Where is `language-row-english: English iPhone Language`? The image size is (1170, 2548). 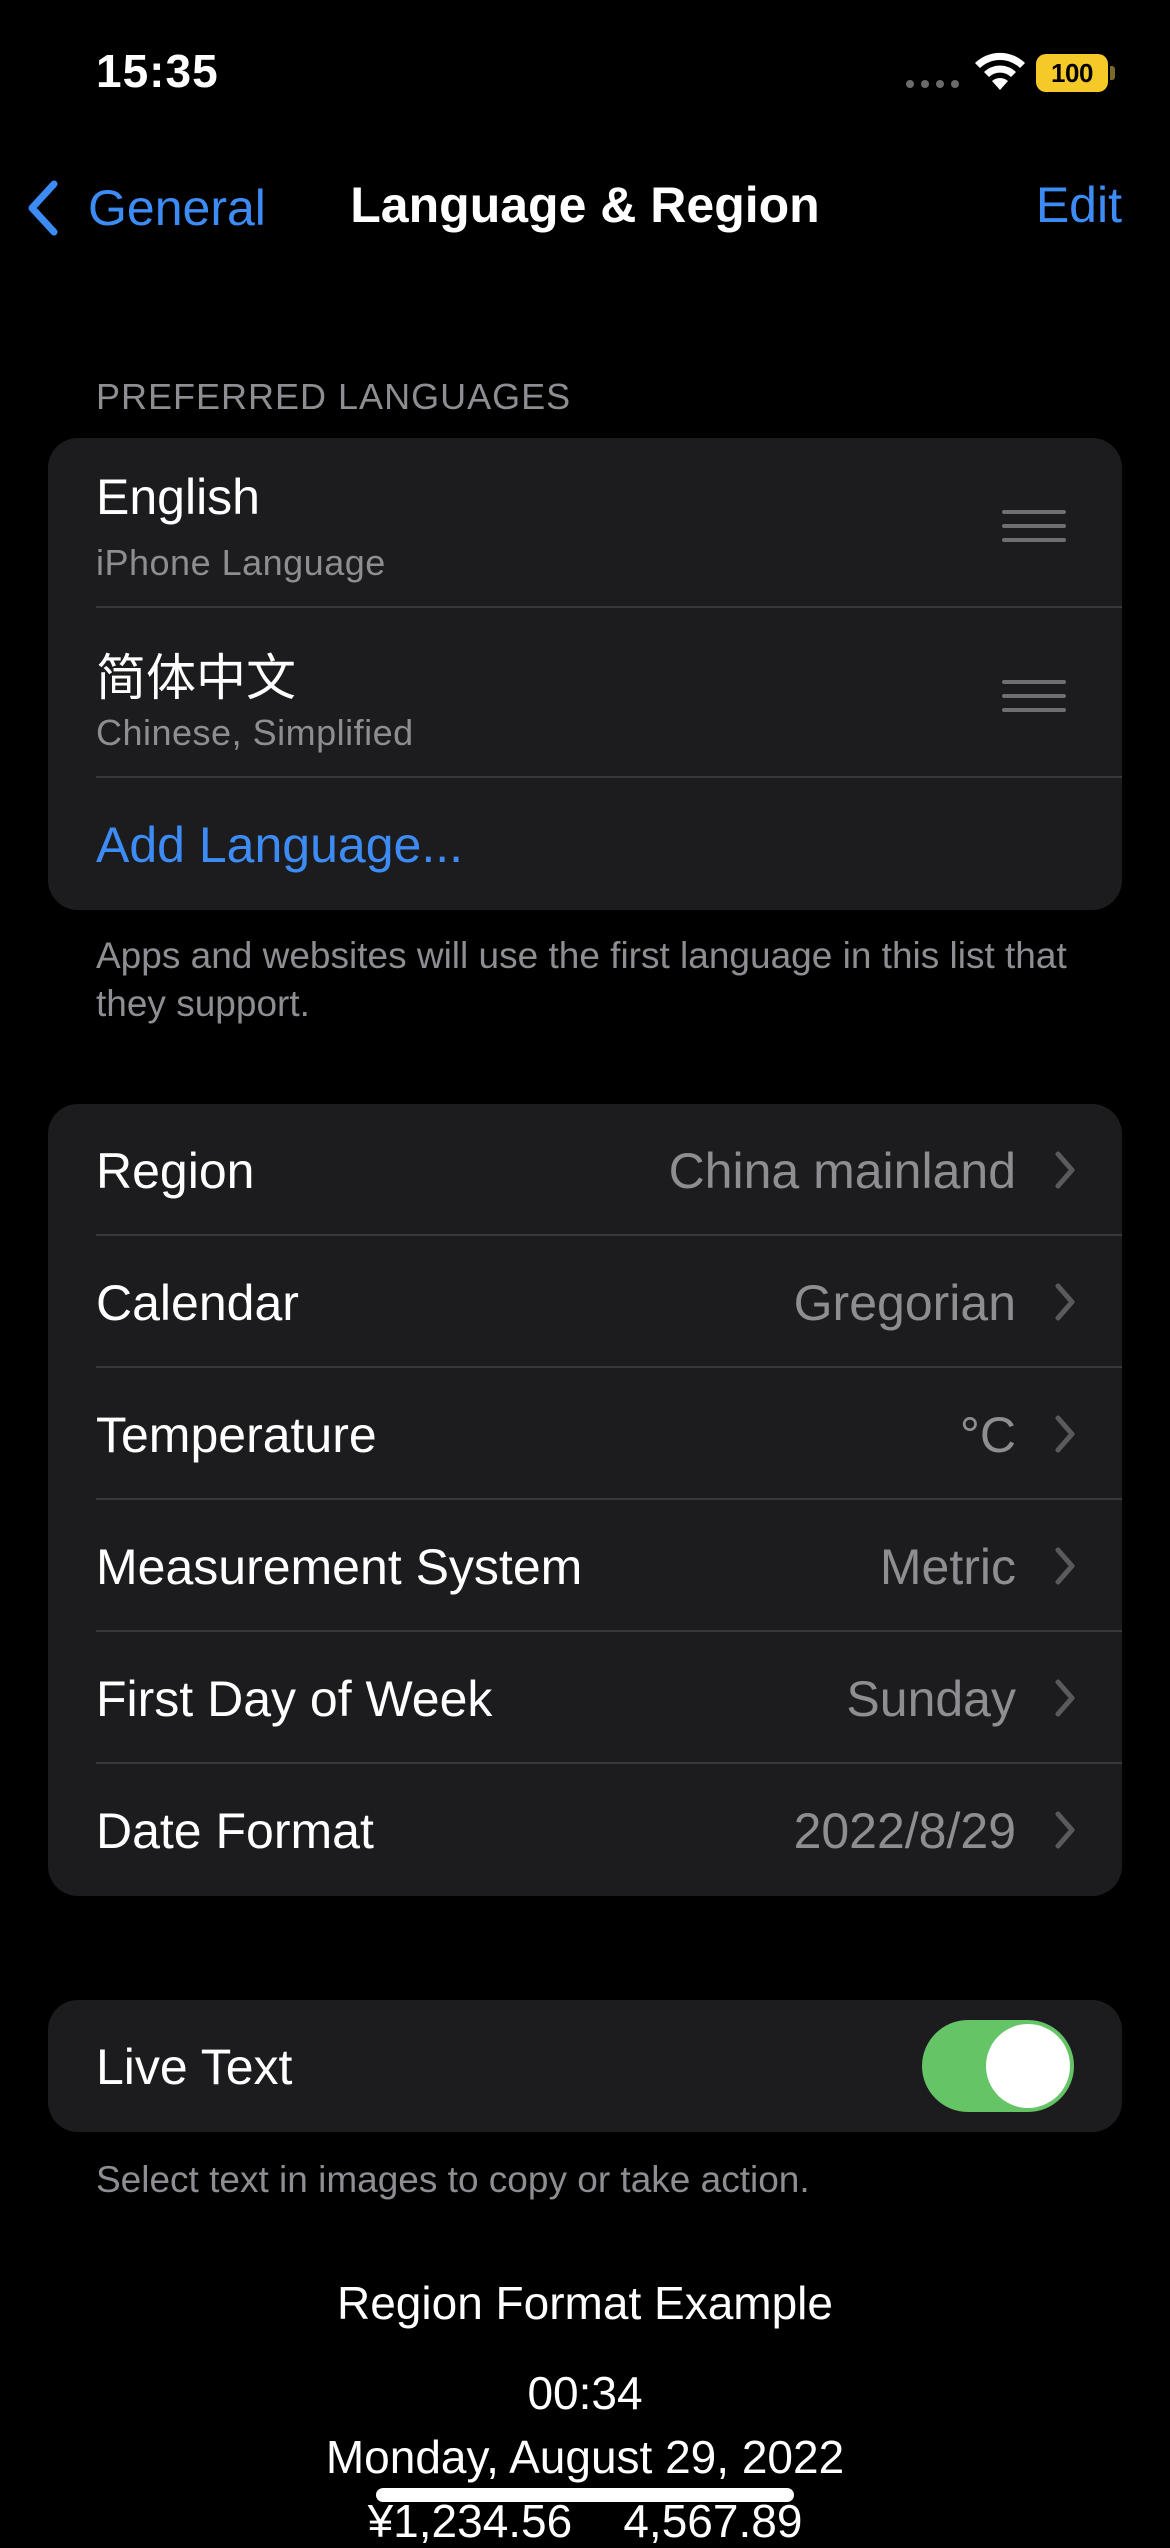 language-row-english: English iPhone Language is located at coordinates (585, 523).